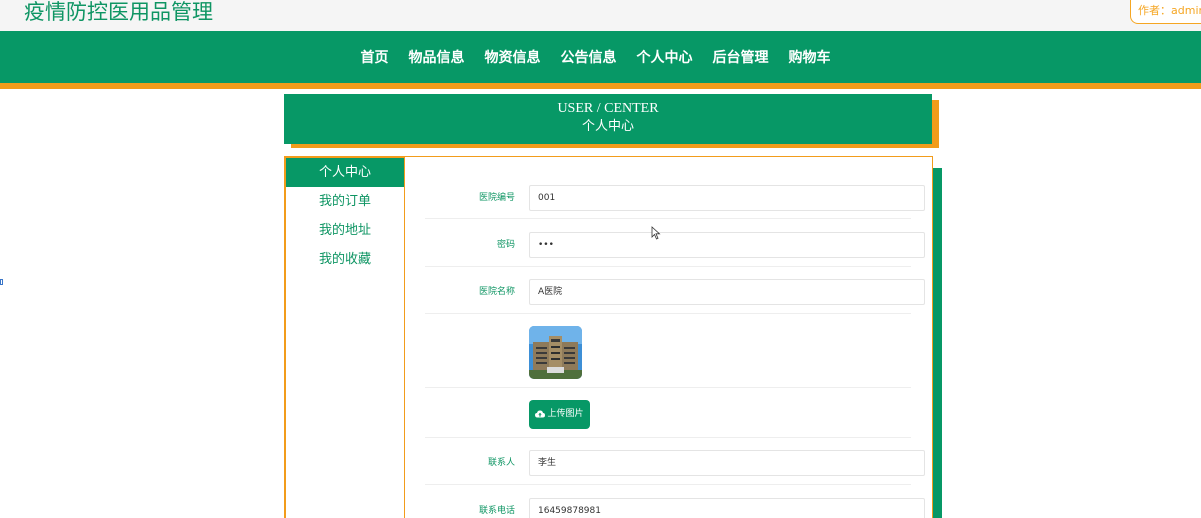 The height and width of the screenshot is (518, 1201). I want to click on author-name: admin, so click(1186, 10).